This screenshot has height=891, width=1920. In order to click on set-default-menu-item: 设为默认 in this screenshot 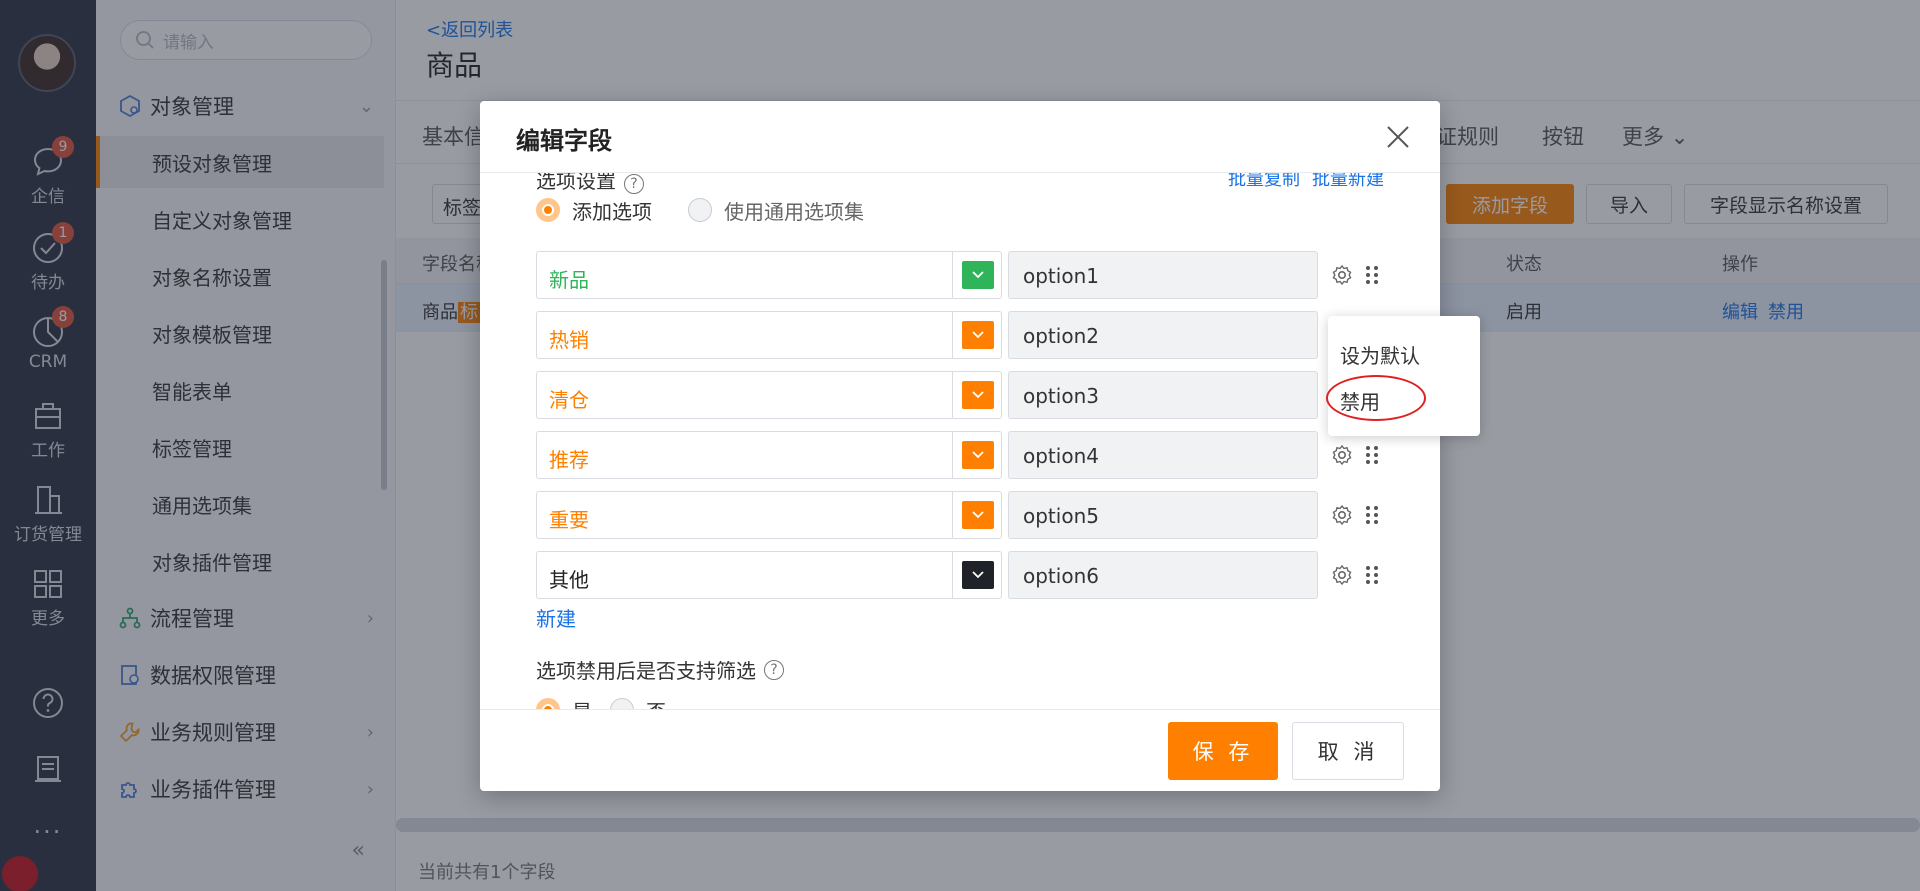, I will do `click(1380, 354)`.